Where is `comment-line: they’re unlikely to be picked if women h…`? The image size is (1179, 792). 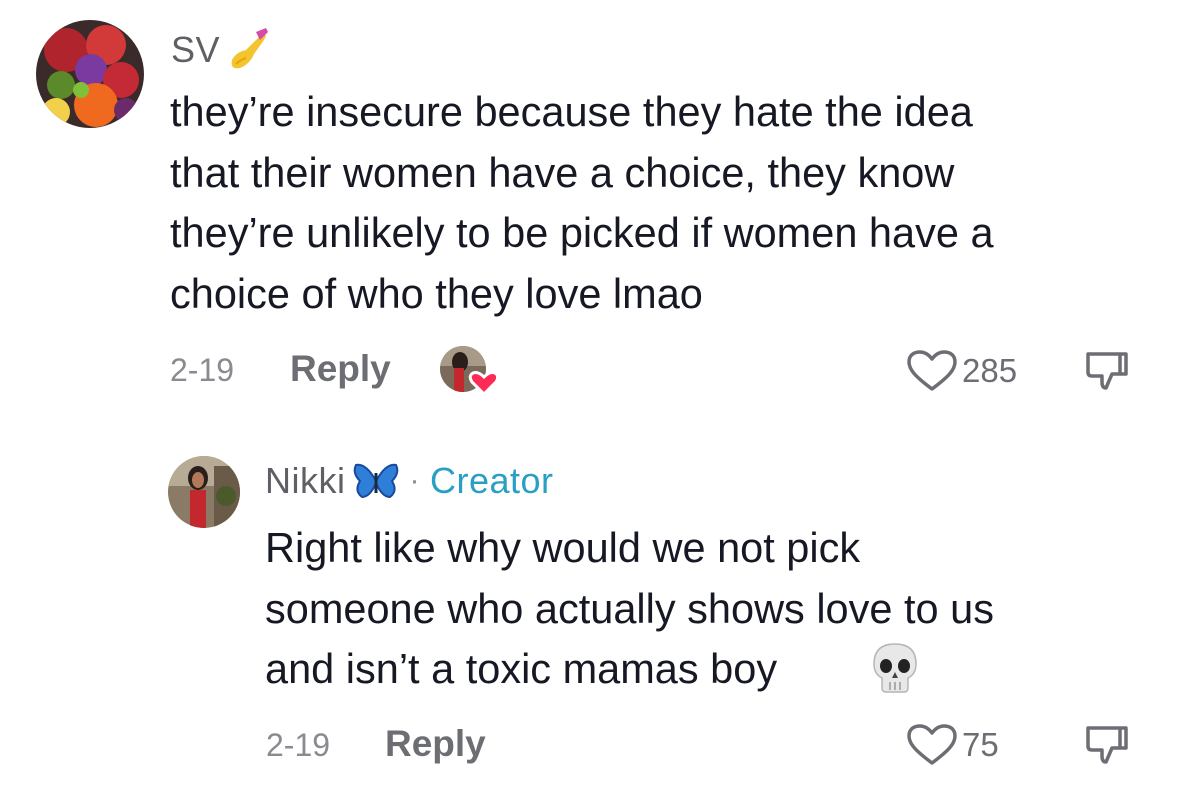 comment-line: they’re unlikely to be picked if women h… is located at coordinates (582, 232).